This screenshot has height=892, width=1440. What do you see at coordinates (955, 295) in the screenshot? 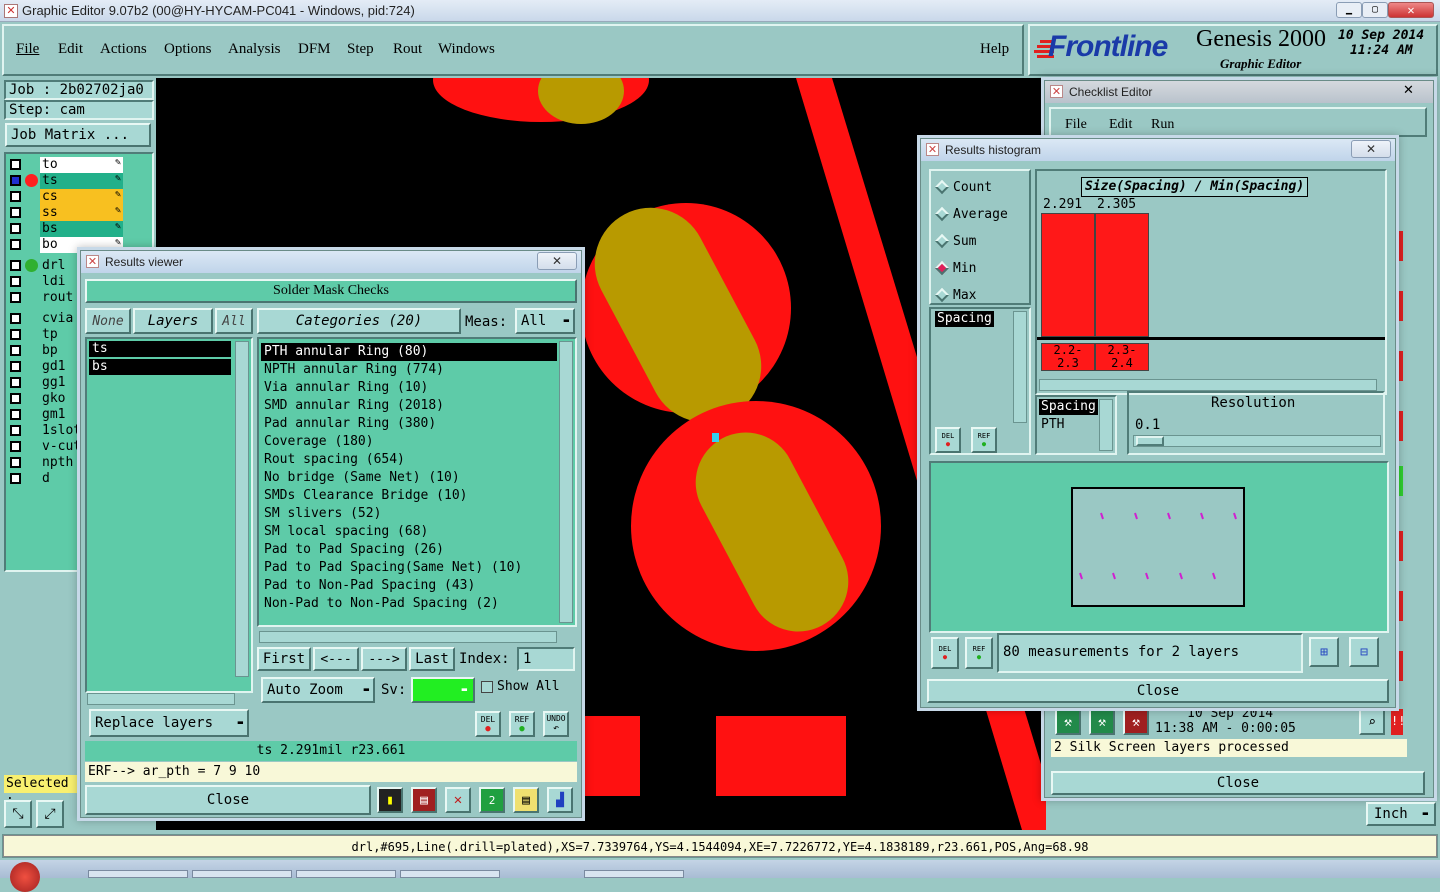
I see `mode-max: Max` at bounding box center [955, 295].